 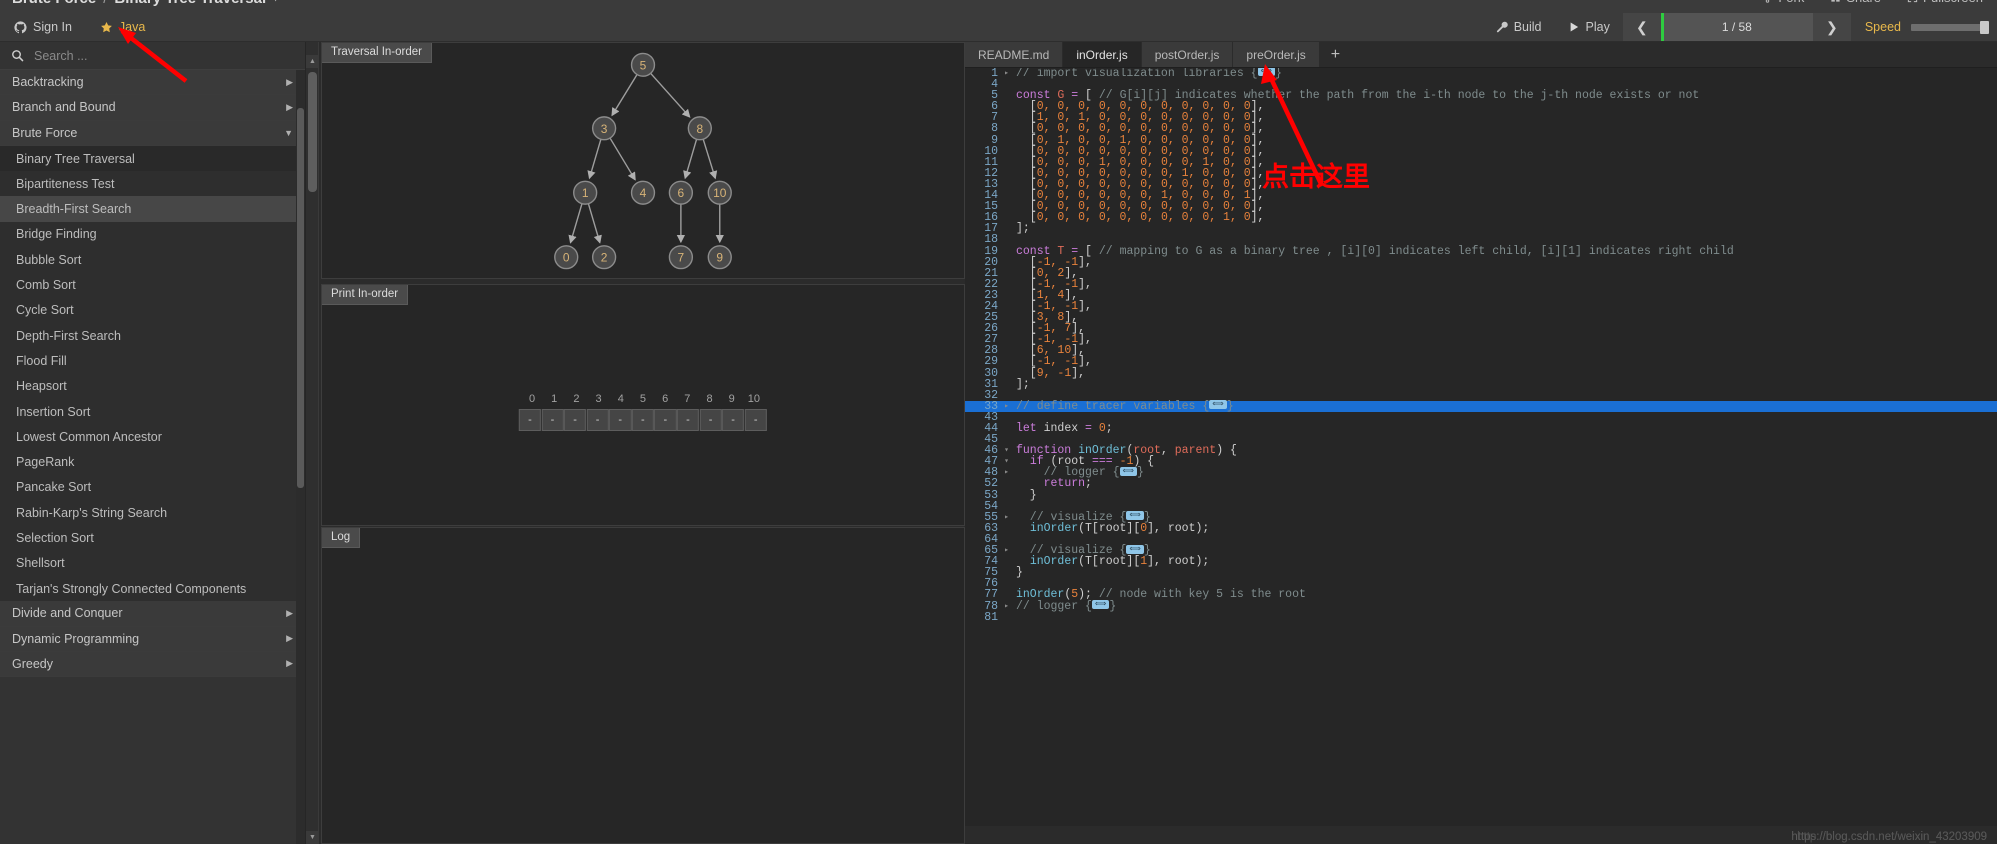 What do you see at coordinates (190, 3) in the screenshot?
I see `breadcrumb-title: Binary Tree Traversal` at bounding box center [190, 3].